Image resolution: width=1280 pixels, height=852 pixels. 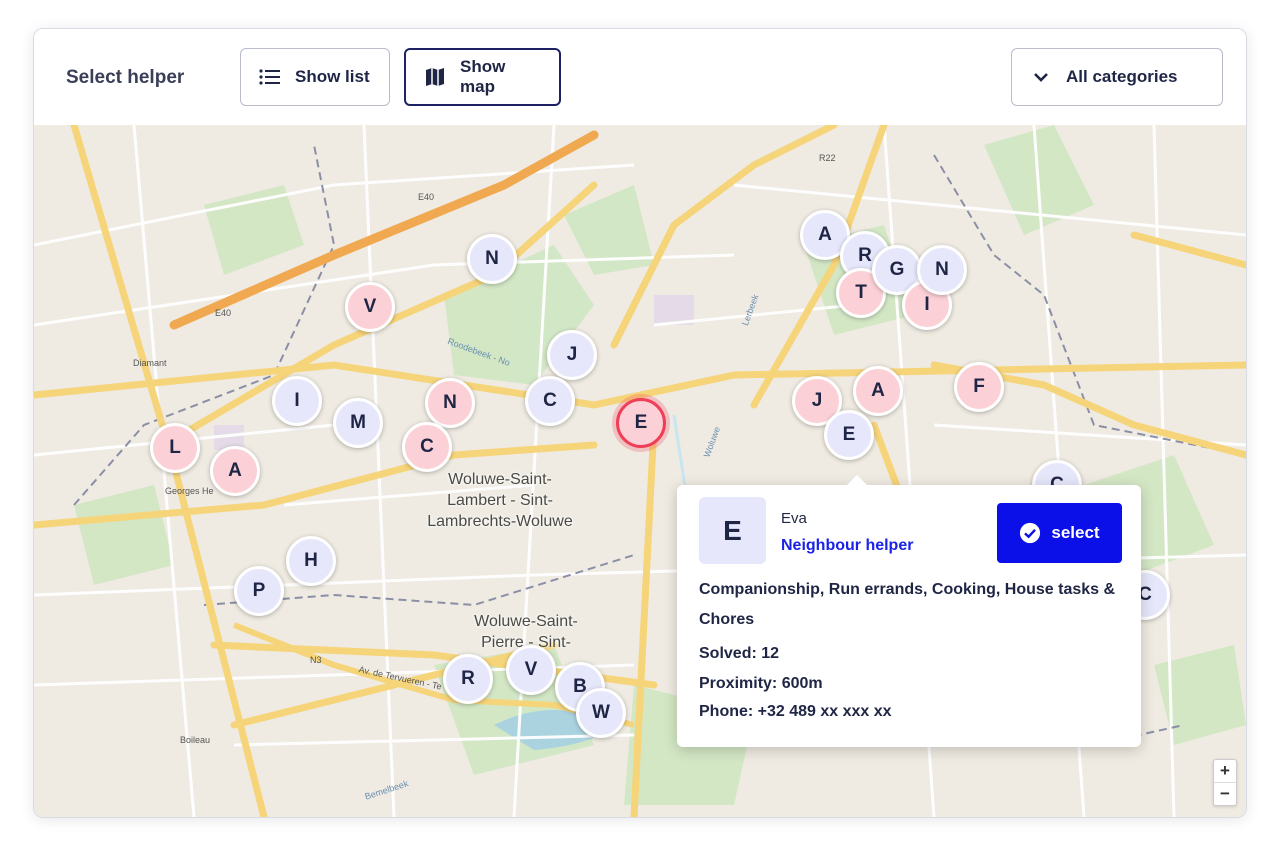 I want to click on select-button: select, so click(x=1059, y=533).